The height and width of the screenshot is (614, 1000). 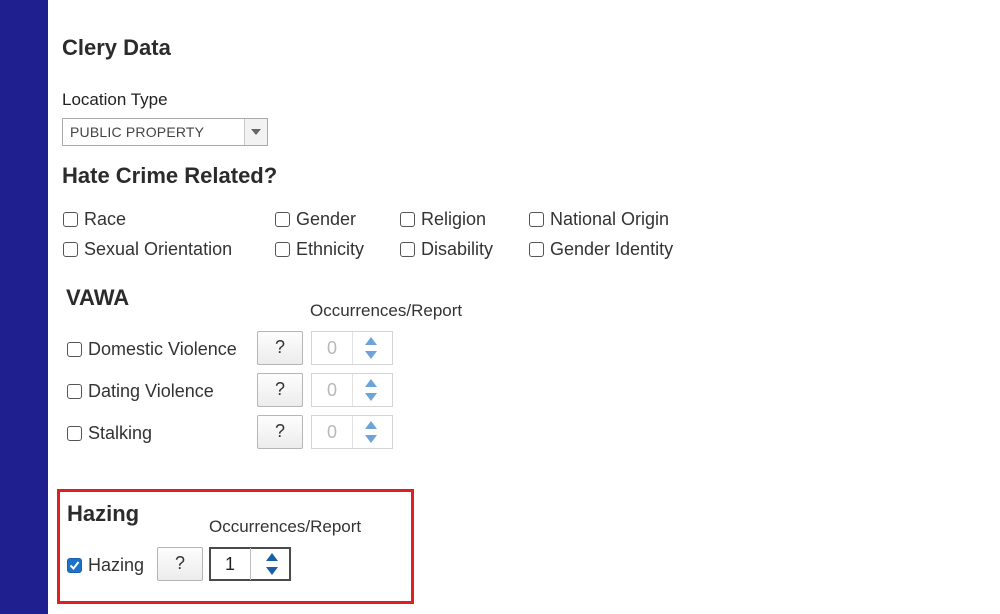 I want to click on checkbox-domestic-violence: Domestic Violence, so click(x=152, y=349).